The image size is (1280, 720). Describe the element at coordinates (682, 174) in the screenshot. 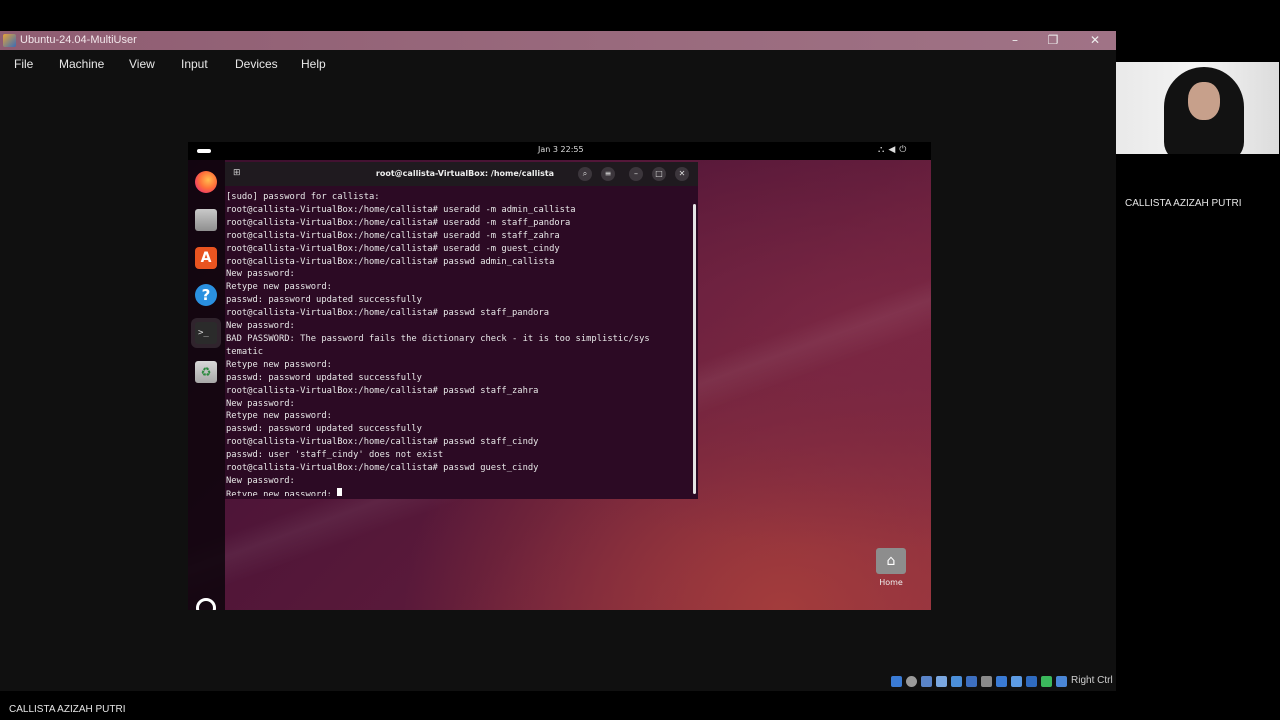

I see `terminal-close-button: ✕` at that location.